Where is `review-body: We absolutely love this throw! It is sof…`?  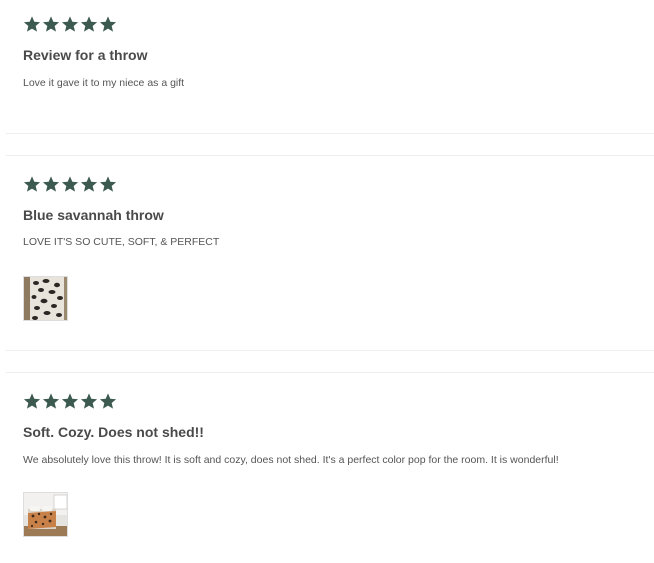
review-body: We absolutely love this throw! It is sof… is located at coordinates (291, 460).